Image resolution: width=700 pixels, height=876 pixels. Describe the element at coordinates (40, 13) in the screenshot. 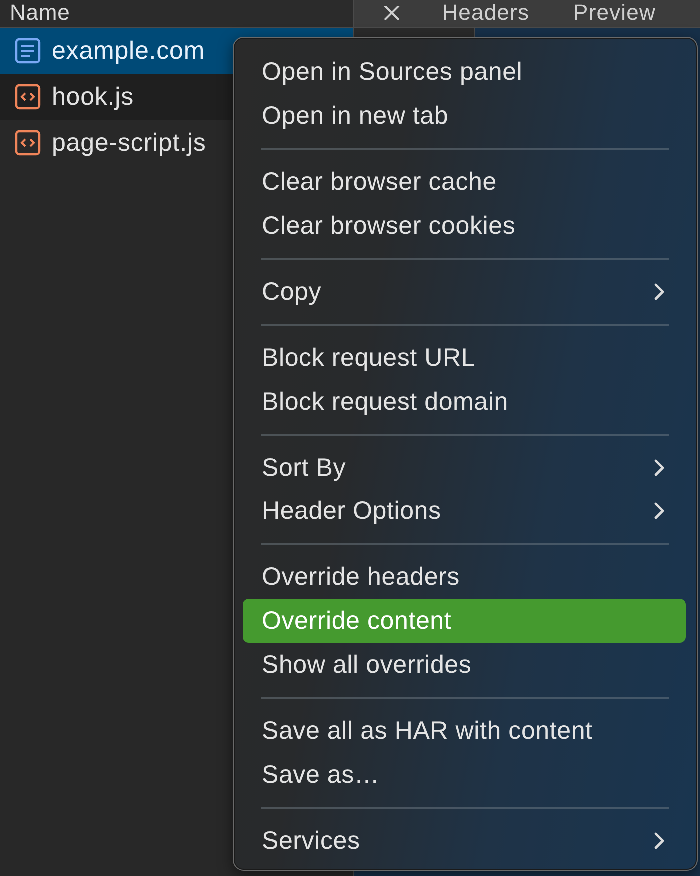

I see `column-header-label: Name` at that location.